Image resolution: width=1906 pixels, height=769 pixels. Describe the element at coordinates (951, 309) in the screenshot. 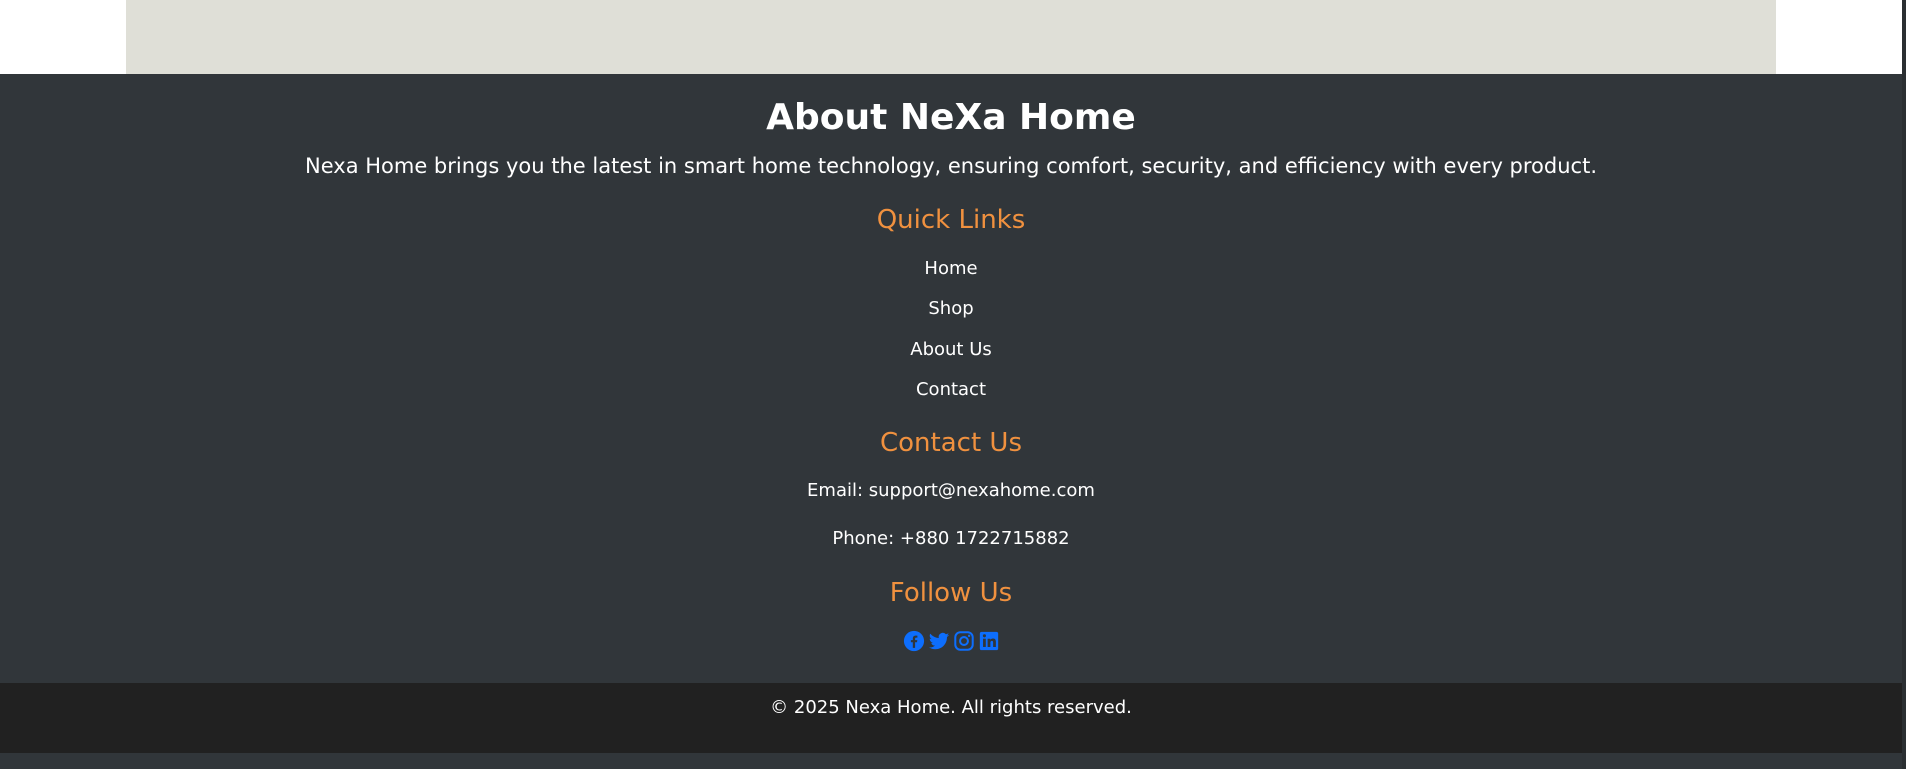

I see `footer-link-shop: Shop` at that location.